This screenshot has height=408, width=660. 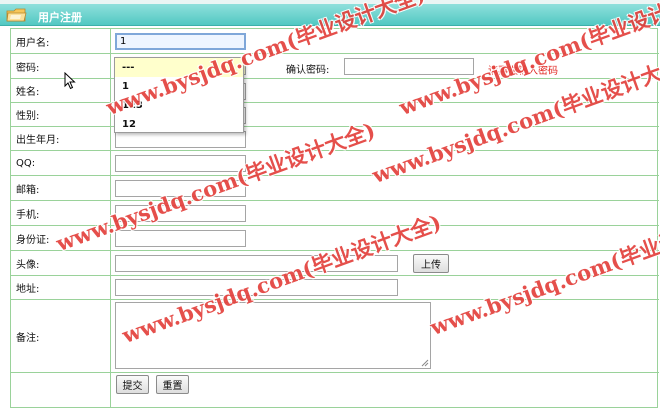 I want to click on address-input, so click(x=256, y=287).